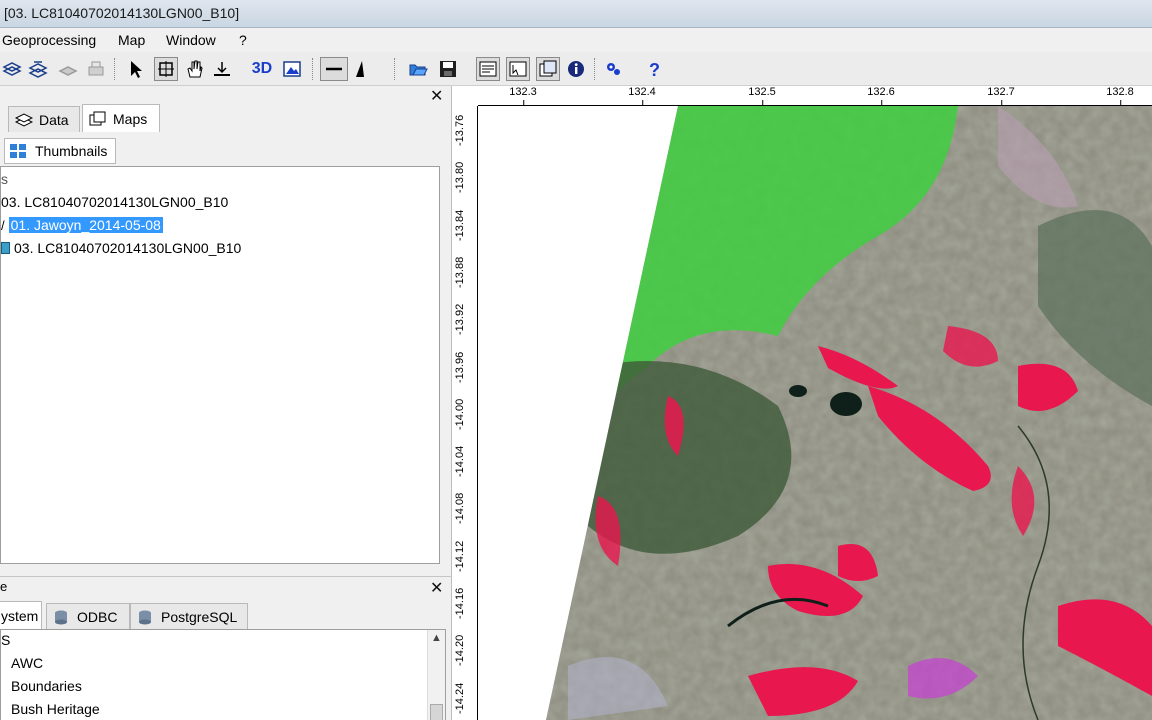 The width and height of the screenshot is (1152, 720). I want to click on main-toolbar: 3D ?, so click(576, 69).